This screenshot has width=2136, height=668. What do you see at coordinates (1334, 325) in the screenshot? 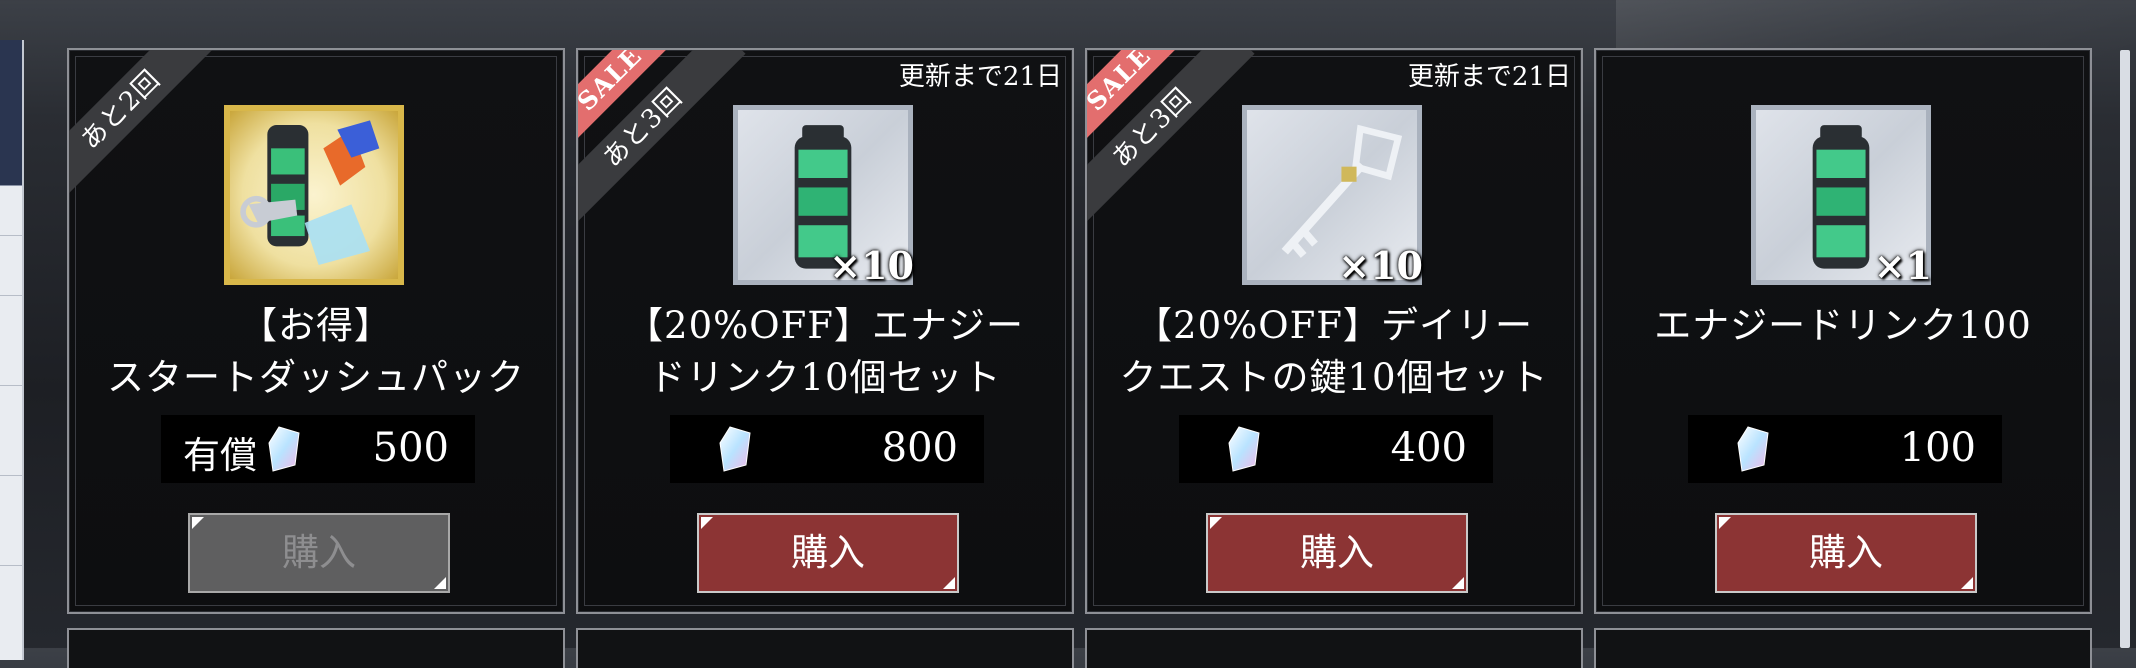
I see `item-title-line: 【20%OFF】デイリー` at bounding box center [1334, 325].